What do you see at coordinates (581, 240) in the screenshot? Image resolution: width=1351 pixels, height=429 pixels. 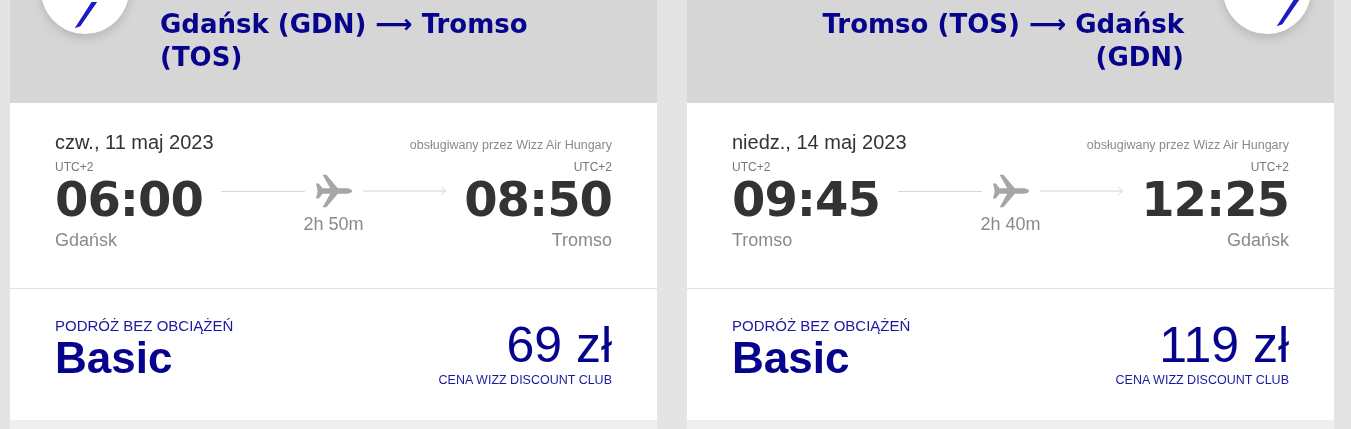 I see `arrival-city: Tromso` at bounding box center [581, 240].